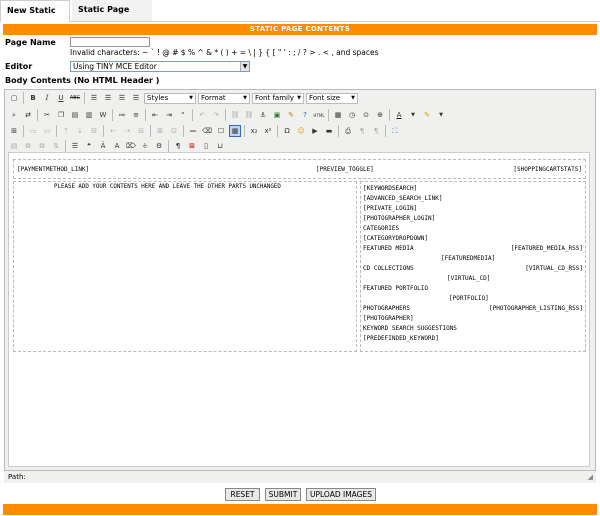 Image resolution: width=600 pixels, height=516 pixels. What do you see at coordinates (14, 115) in the screenshot?
I see `find-icon: ⌕` at bounding box center [14, 115].